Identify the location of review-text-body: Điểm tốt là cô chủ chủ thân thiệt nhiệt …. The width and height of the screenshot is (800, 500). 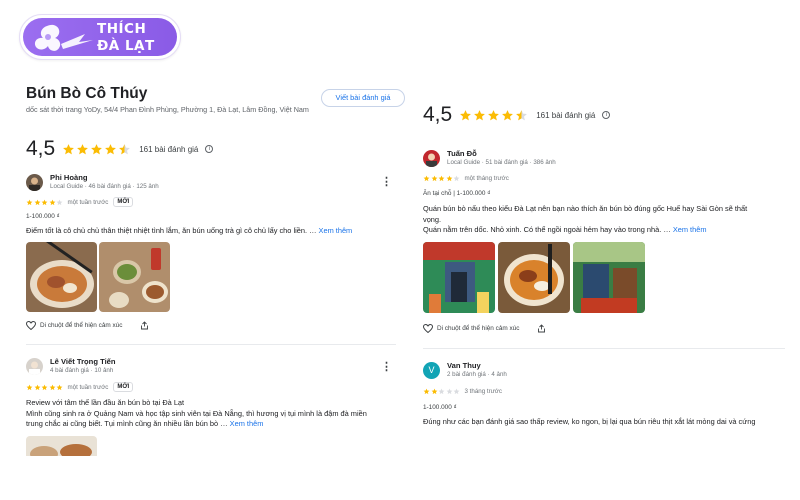
(171, 230).